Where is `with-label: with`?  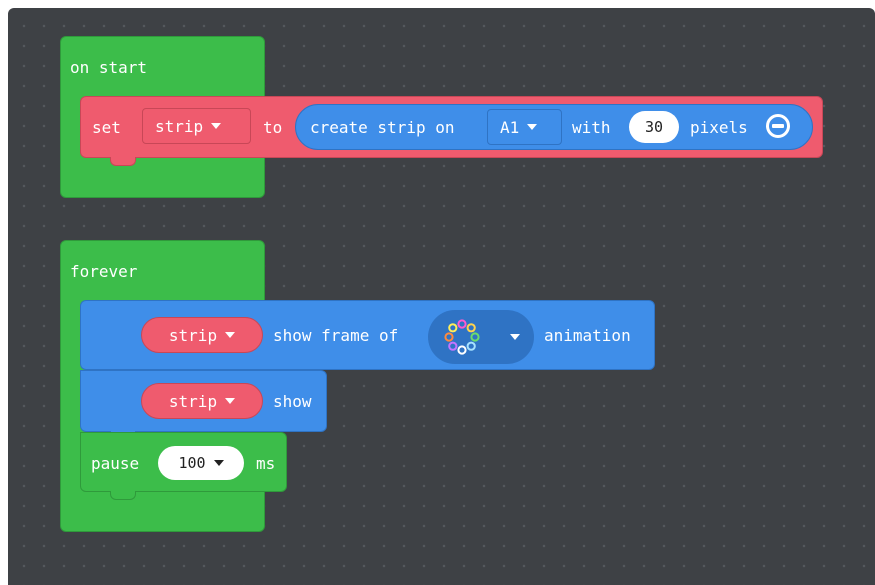 with-label: with is located at coordinates (591, 127).